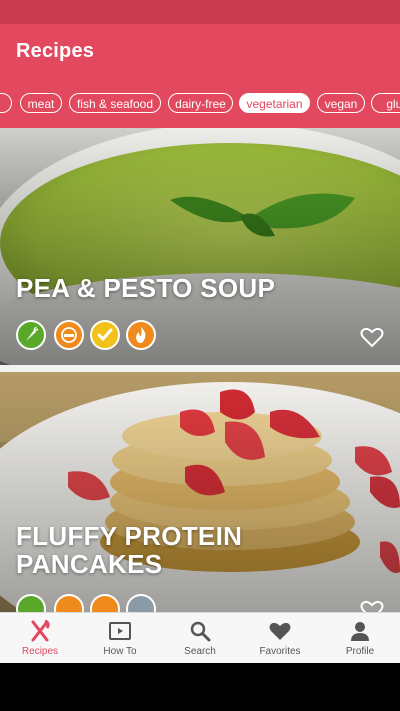  Describe the element at coordinates (55, 51) in the screenshot. I see `page-title: Recipes` at that location.